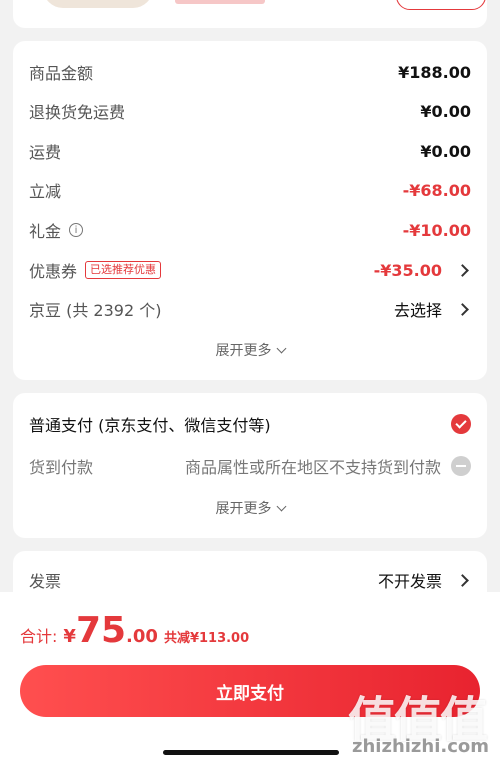  What do you see at coordinates (436, 190) in the screenshot?
I see `row-value: -¥68.00` at bounding box center [436, 190].